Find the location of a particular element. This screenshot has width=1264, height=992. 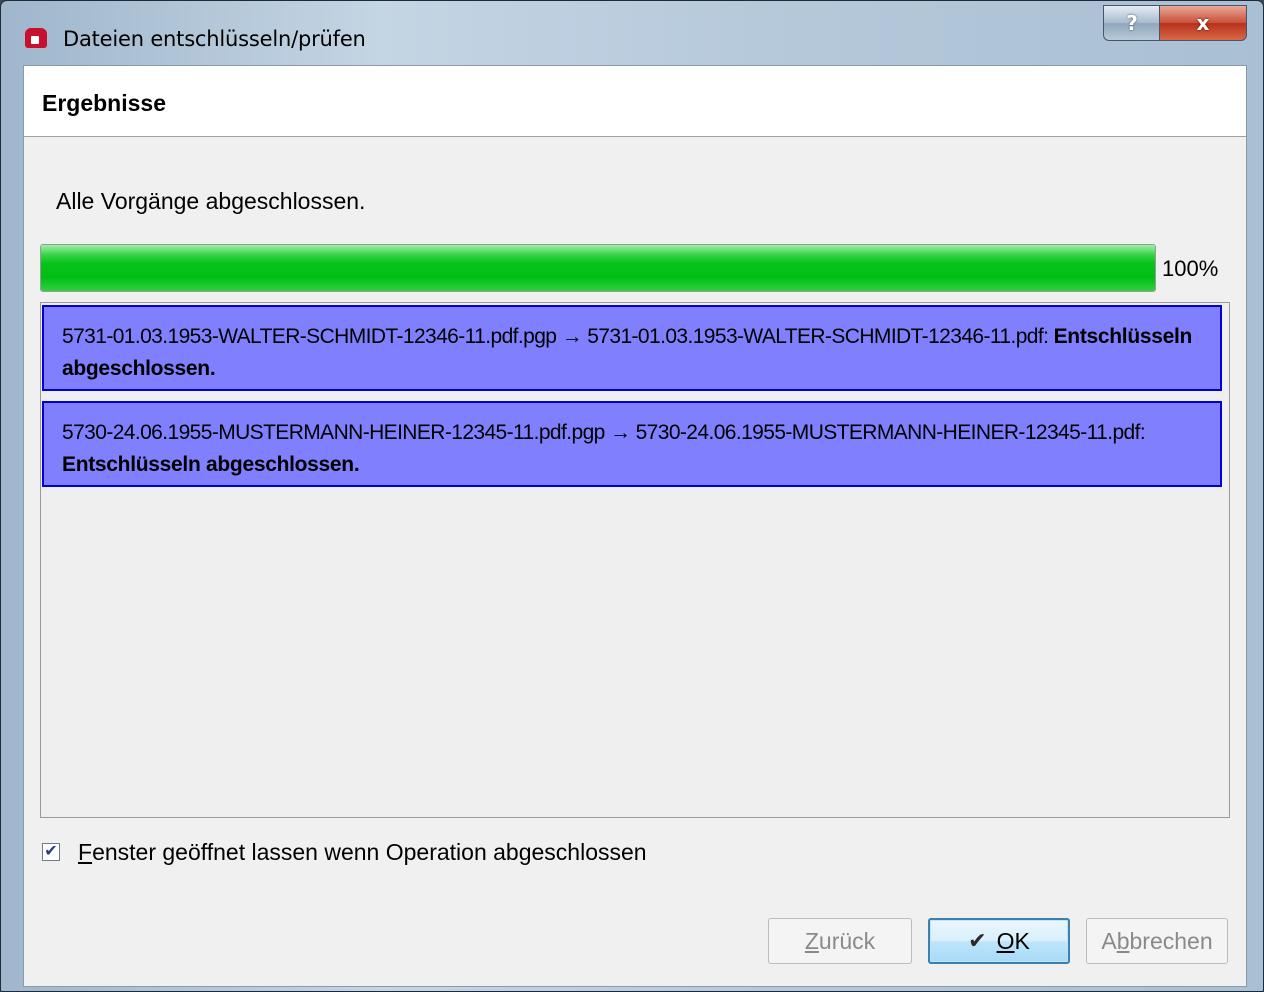

progress-bar is located at coordinates (598, 268).